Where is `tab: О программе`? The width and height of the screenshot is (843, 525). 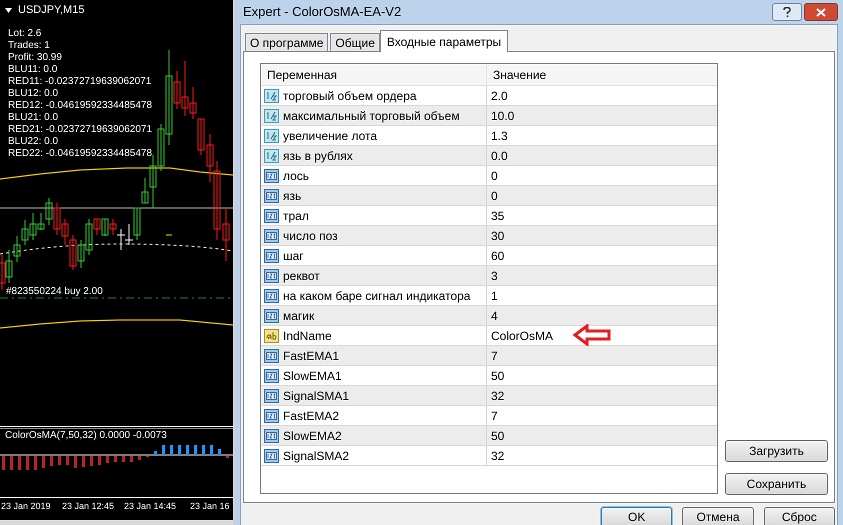
tab: О программе is located at coordinates (286, 42).